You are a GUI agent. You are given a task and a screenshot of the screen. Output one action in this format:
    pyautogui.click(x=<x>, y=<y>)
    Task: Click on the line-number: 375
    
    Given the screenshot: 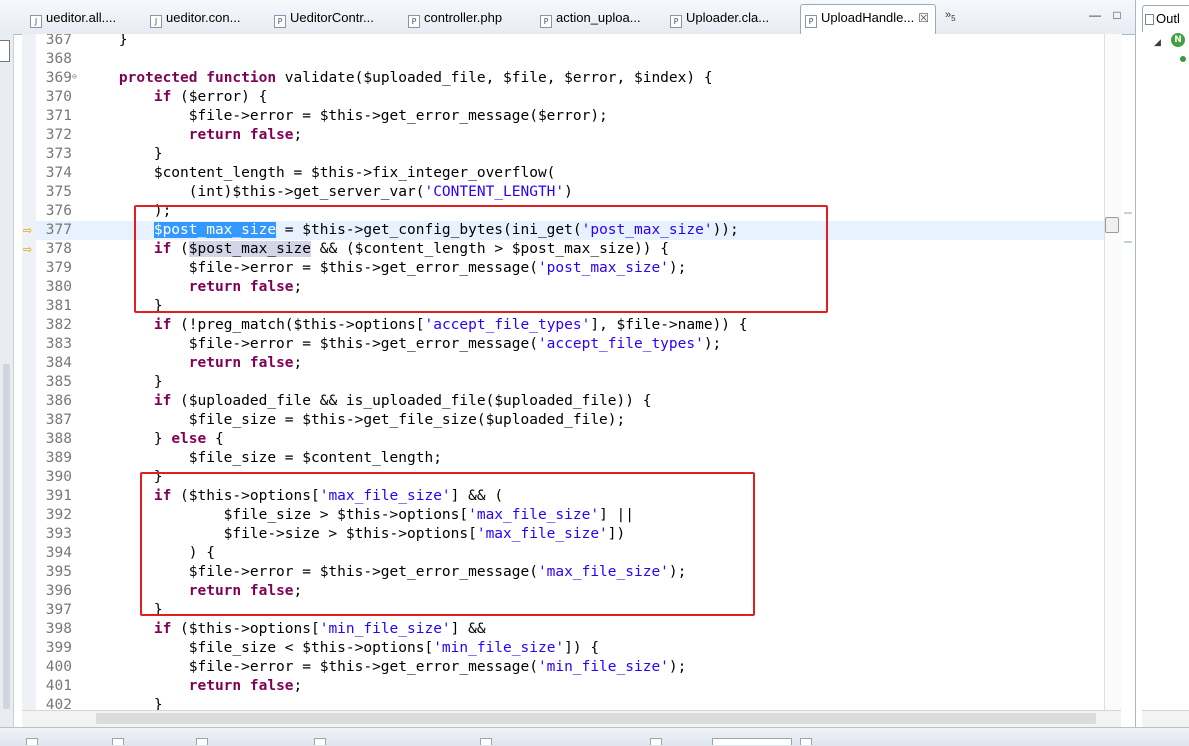 What is the action you would take?
    pyautogui.click(x=58, y=192)
    